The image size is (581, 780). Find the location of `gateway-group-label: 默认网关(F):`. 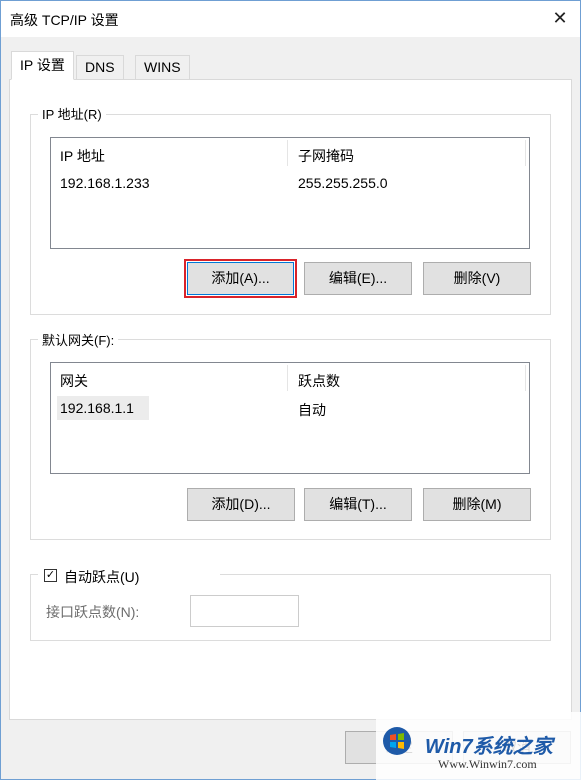

gateway-group-label: 默认网关(F): is located at coordinates (78, 339).